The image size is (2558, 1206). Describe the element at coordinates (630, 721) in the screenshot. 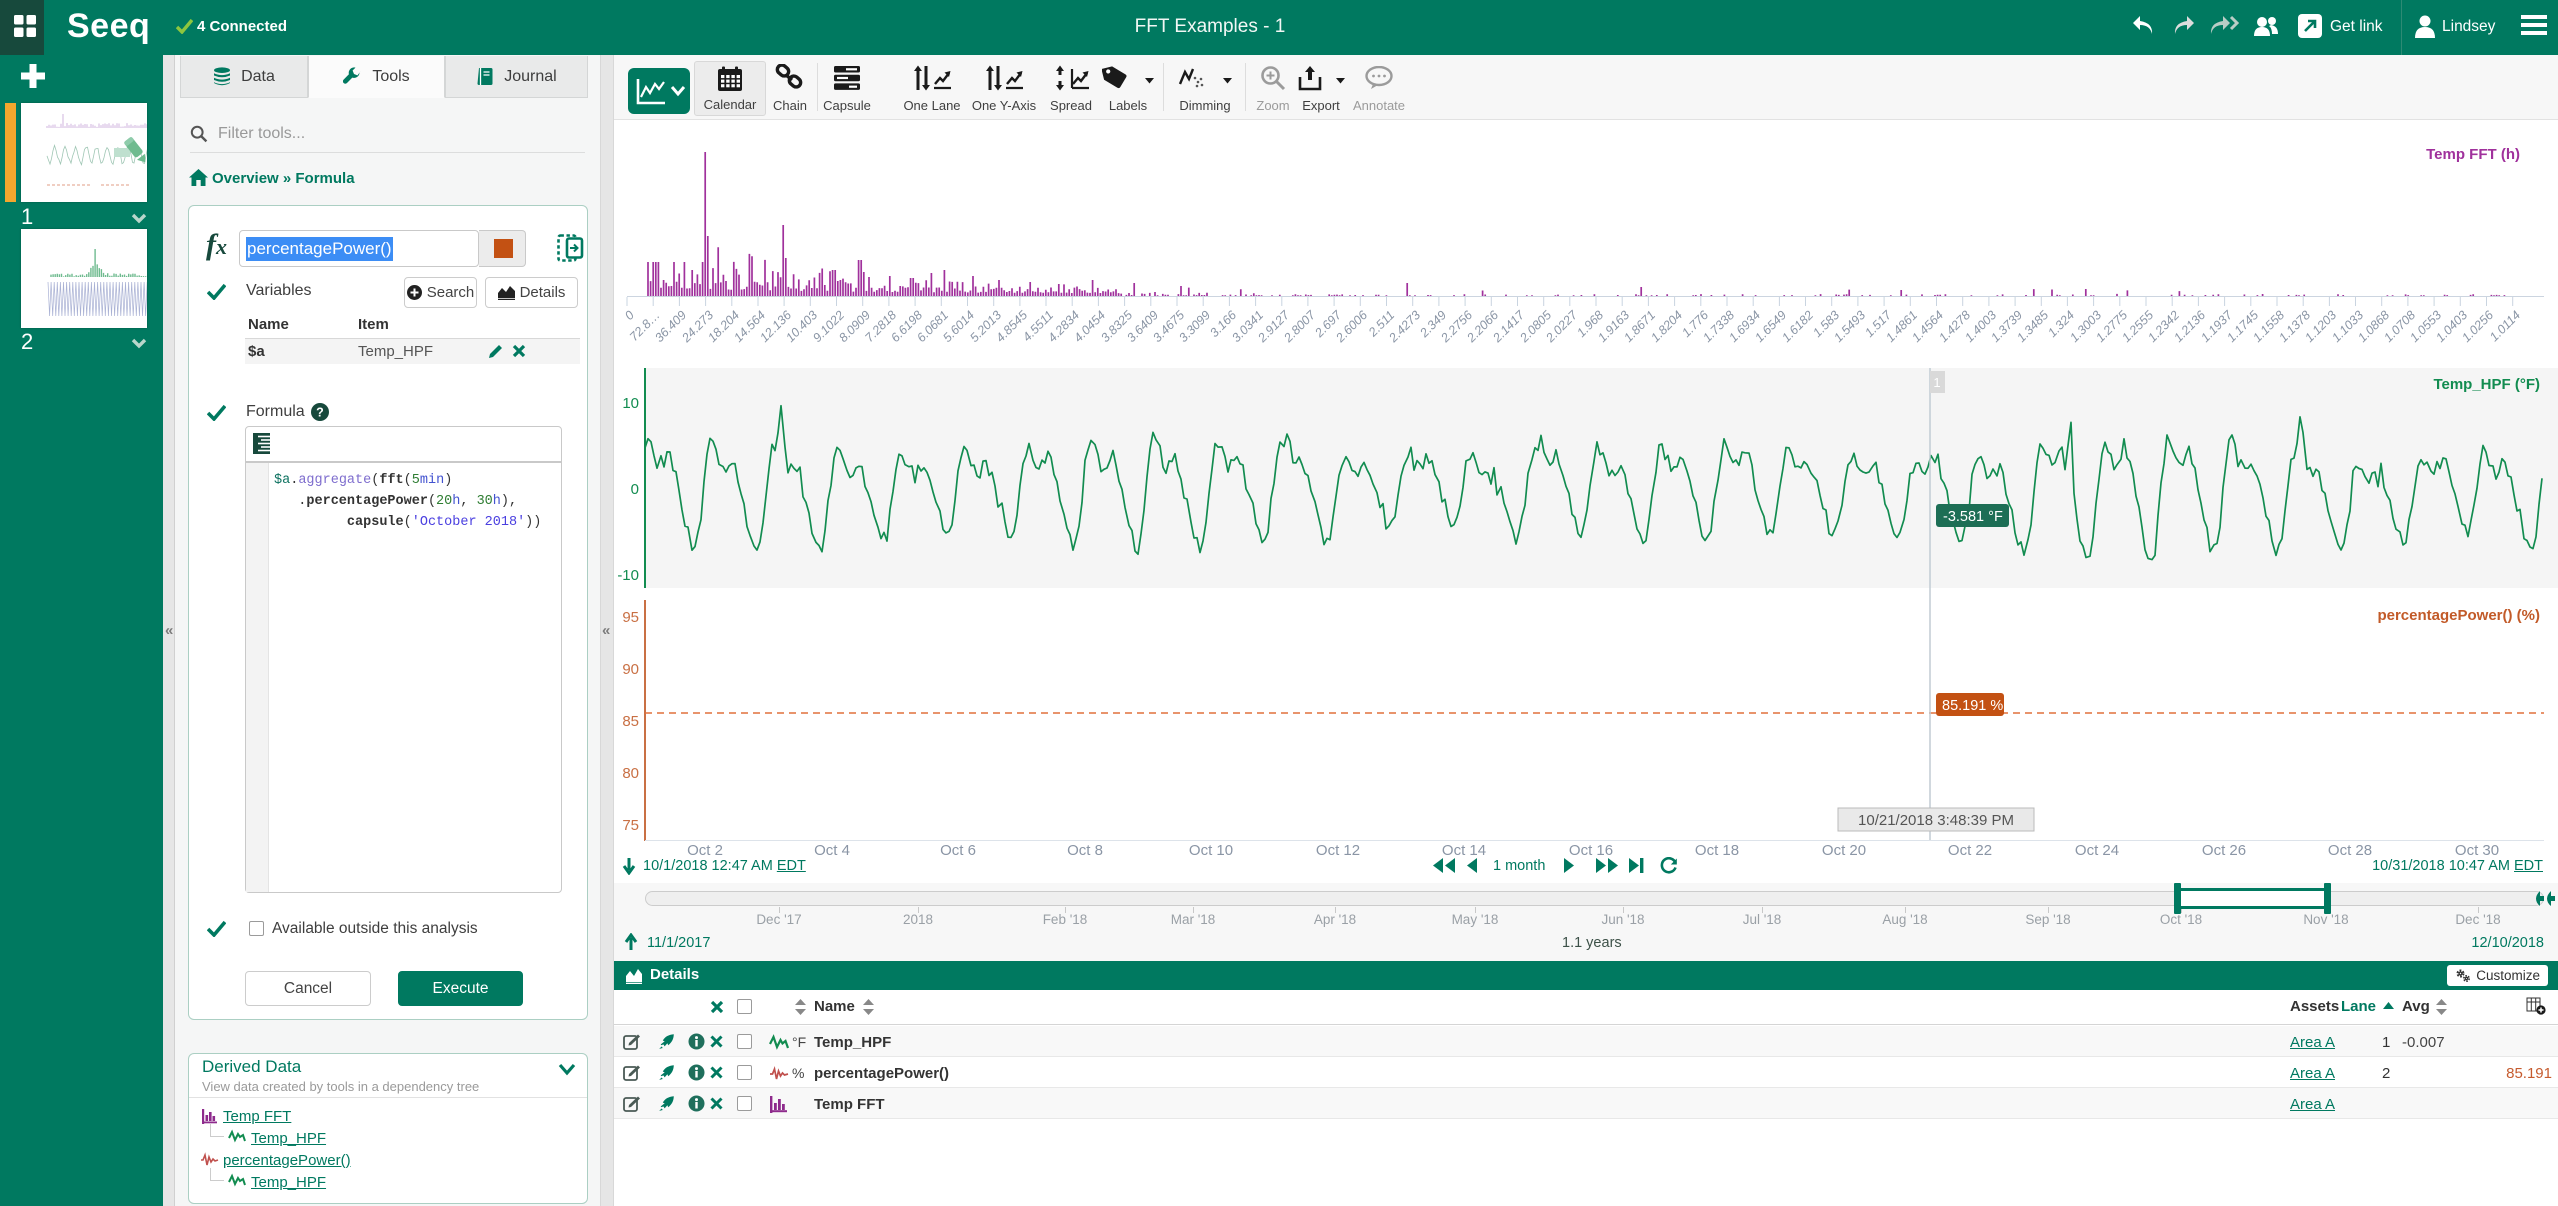

I see `svg-text: 85` at that location.